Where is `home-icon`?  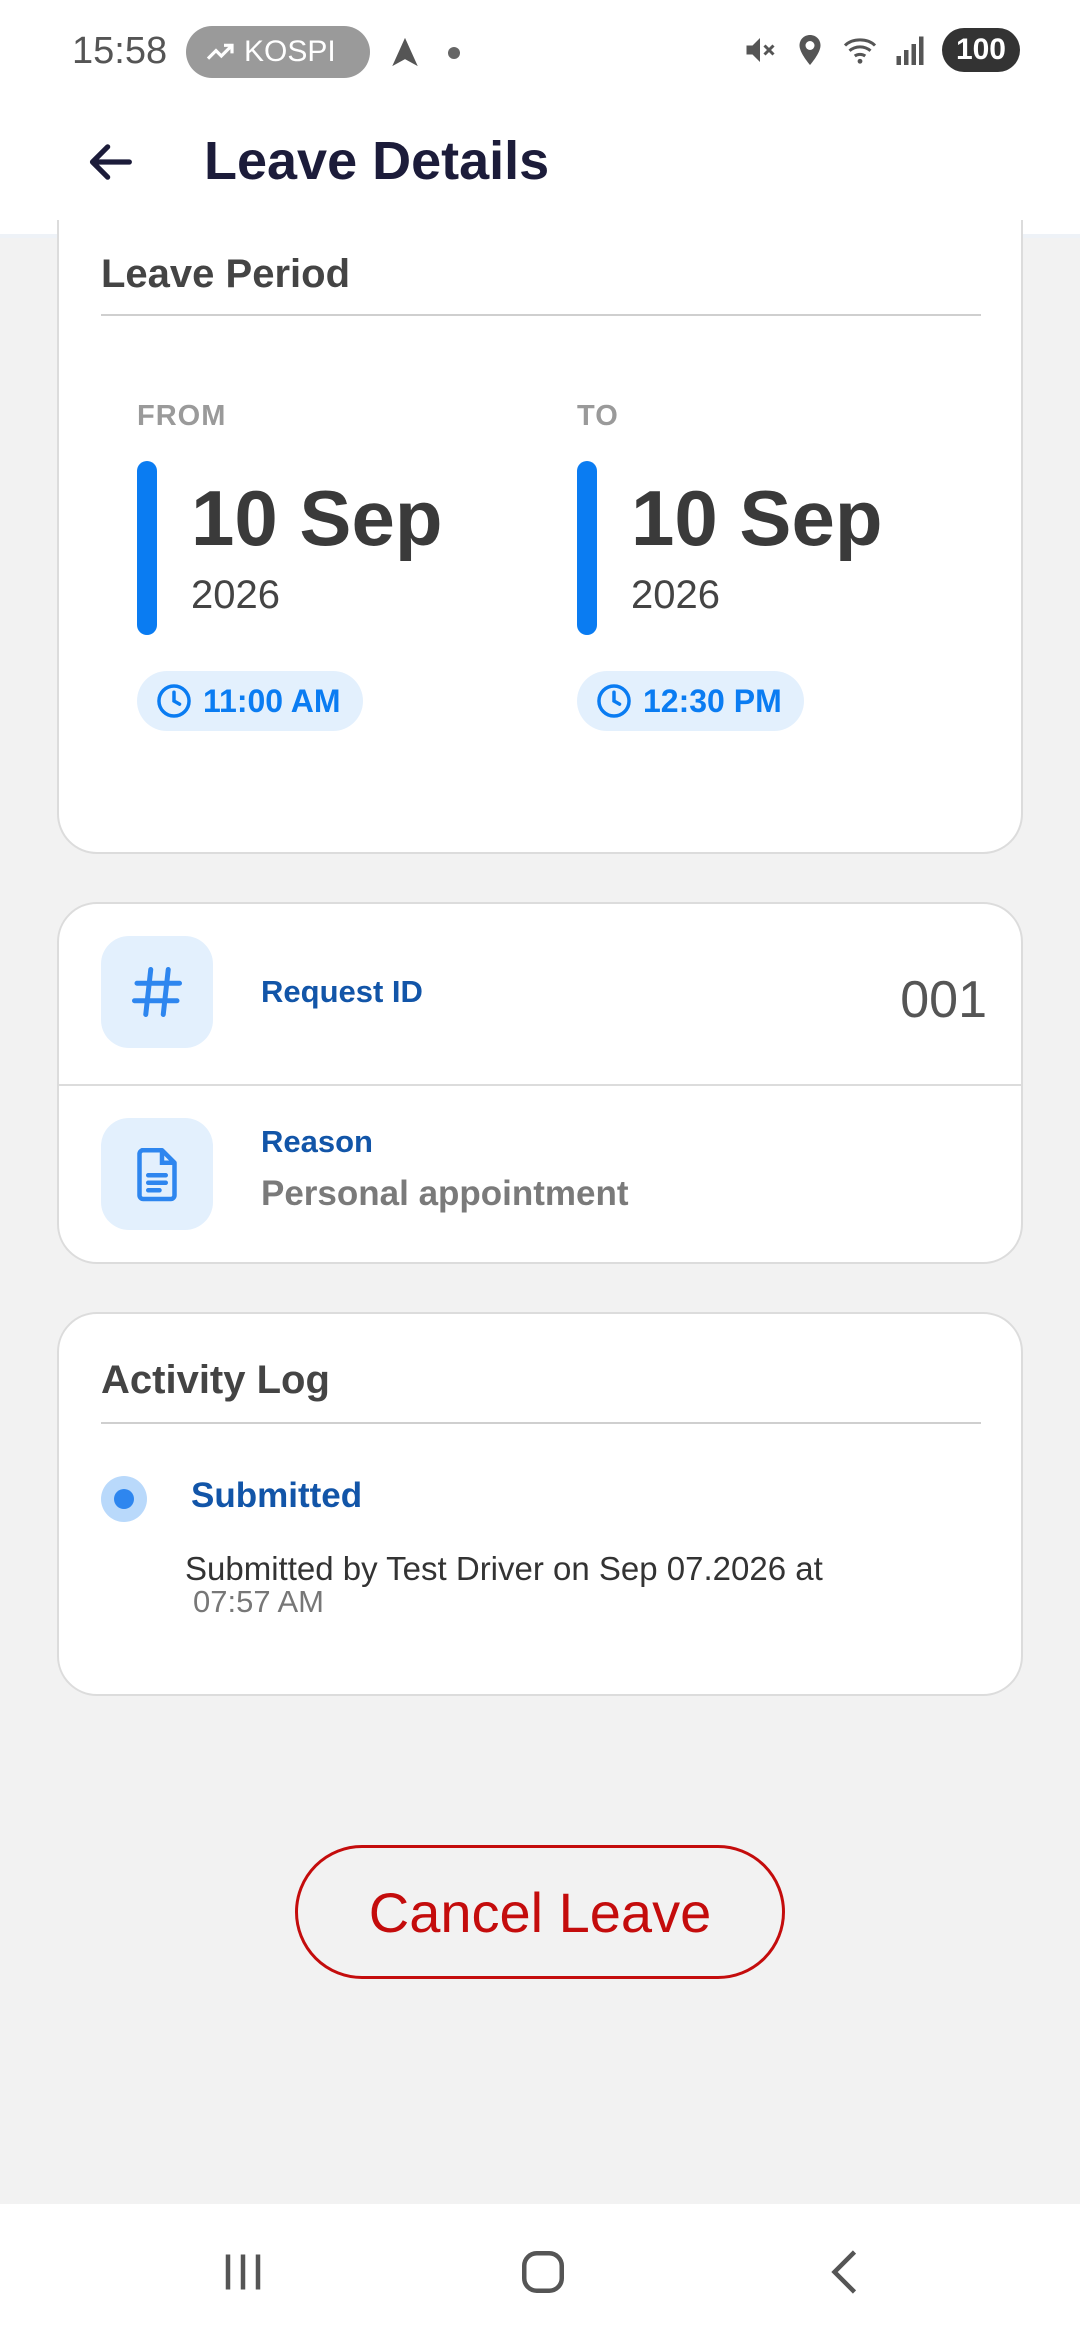
home-icon is located at coordinates (543, 2272).